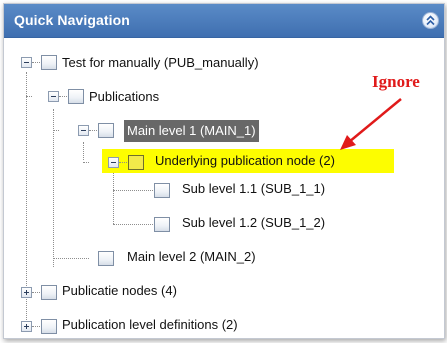 This screenshot has width=447, height=343. I want to click on annotation-arrow-icon, so click(371, 124).